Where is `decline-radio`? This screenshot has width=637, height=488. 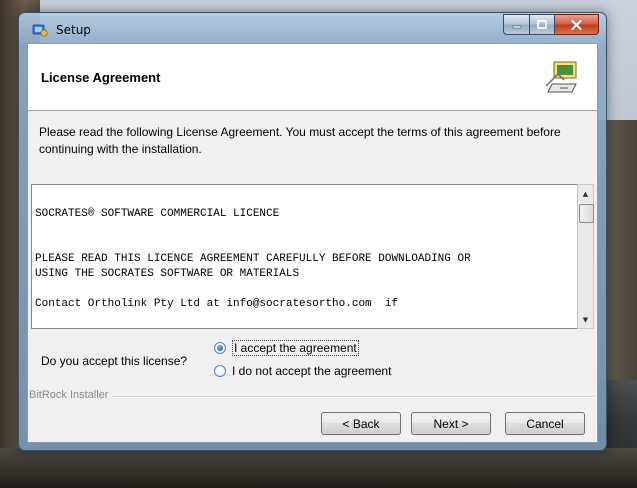 decline-radio is located at coordinates (220, 371).